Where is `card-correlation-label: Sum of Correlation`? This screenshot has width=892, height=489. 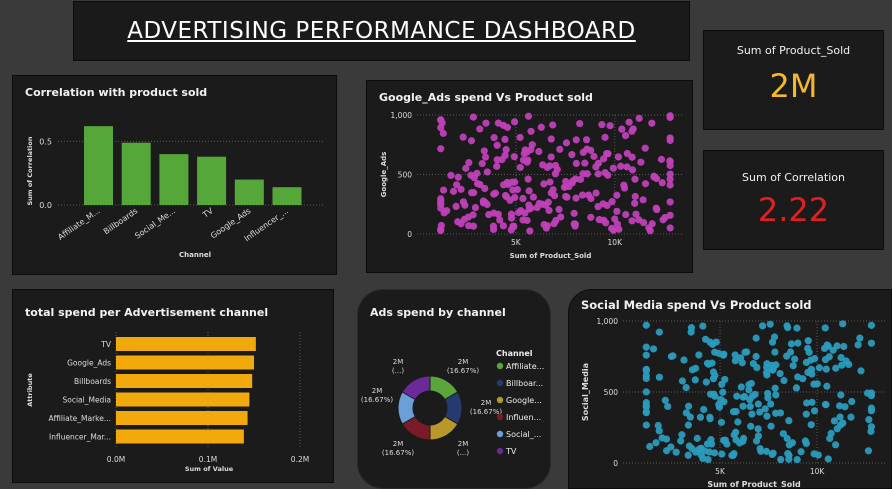 card-correlation-label: Sum of Correlation is located at coordinates (793, 177).